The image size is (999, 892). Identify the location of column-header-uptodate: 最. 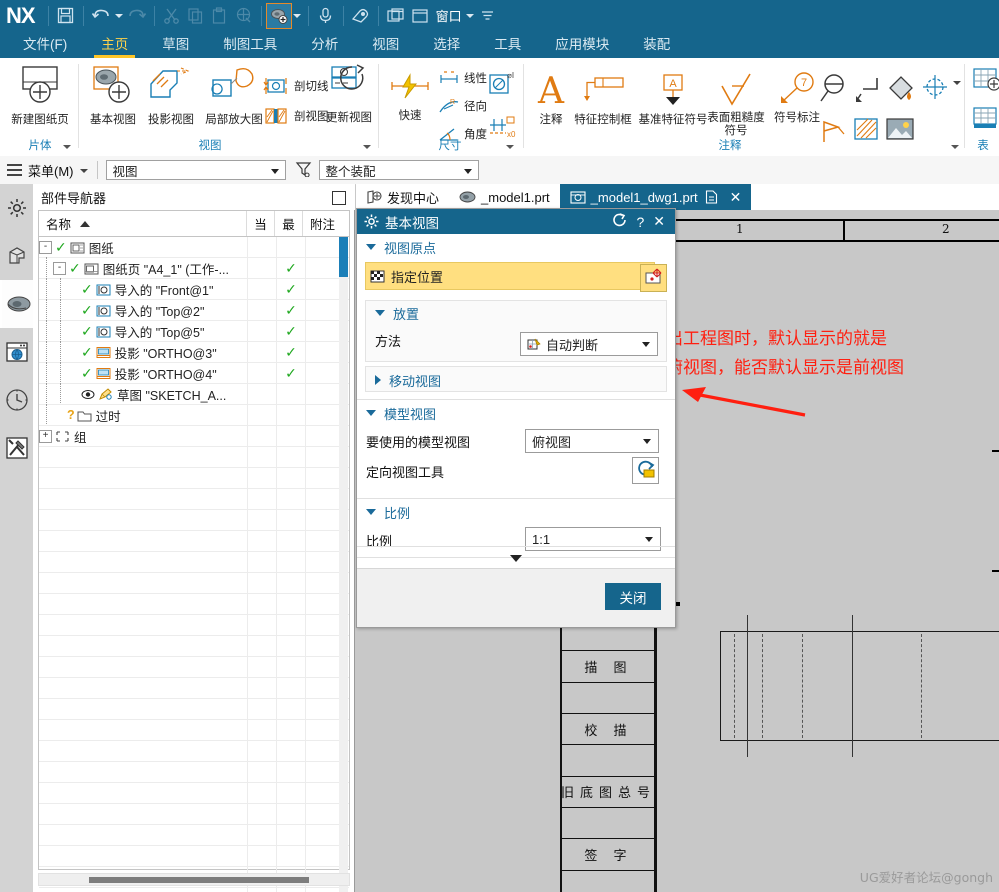
(289, 223).